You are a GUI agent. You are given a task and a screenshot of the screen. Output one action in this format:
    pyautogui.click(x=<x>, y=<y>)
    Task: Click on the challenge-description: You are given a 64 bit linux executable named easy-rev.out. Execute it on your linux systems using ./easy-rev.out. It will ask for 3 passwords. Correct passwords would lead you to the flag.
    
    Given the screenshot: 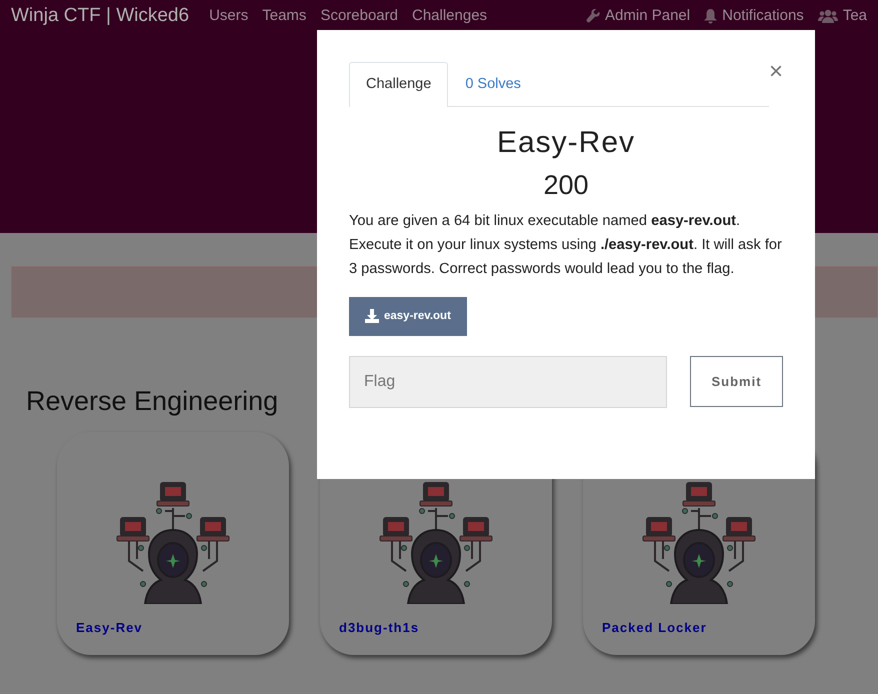 What is the action you would take?
    pyautogui.click(x=566, y=245)
    